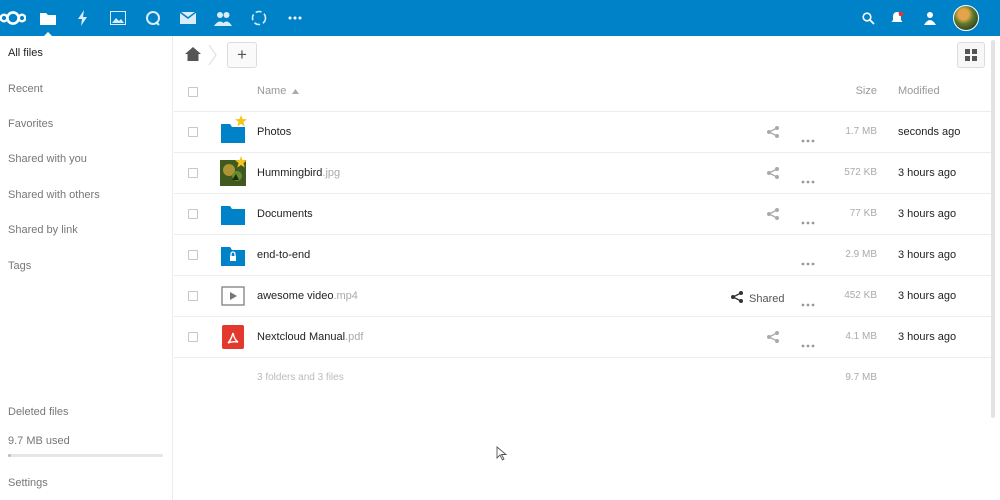 The width and height of the screenshot is (1000, 500). What do you see at coordinates (85, 455) in the screenshot?
I see `quota-bar` at bounding box center [85, 455].